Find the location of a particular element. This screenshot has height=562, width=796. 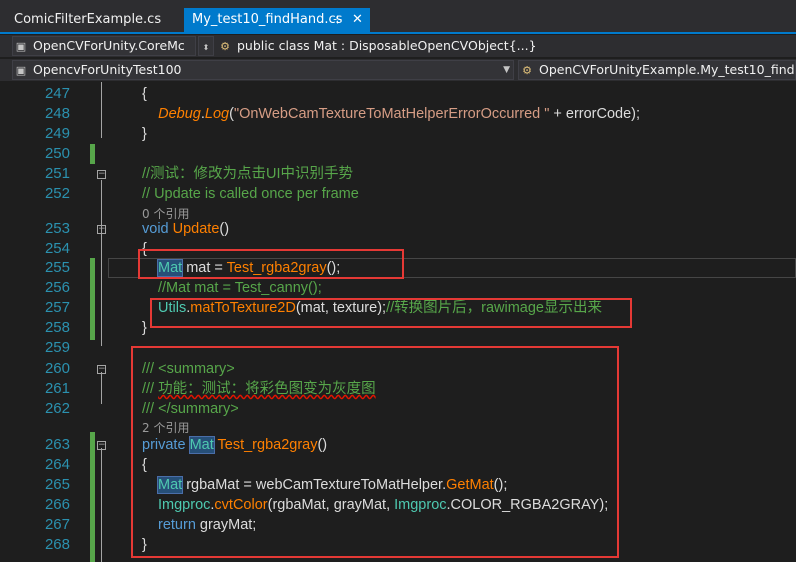

line-number: 251 is located at coordinates (57, 173).